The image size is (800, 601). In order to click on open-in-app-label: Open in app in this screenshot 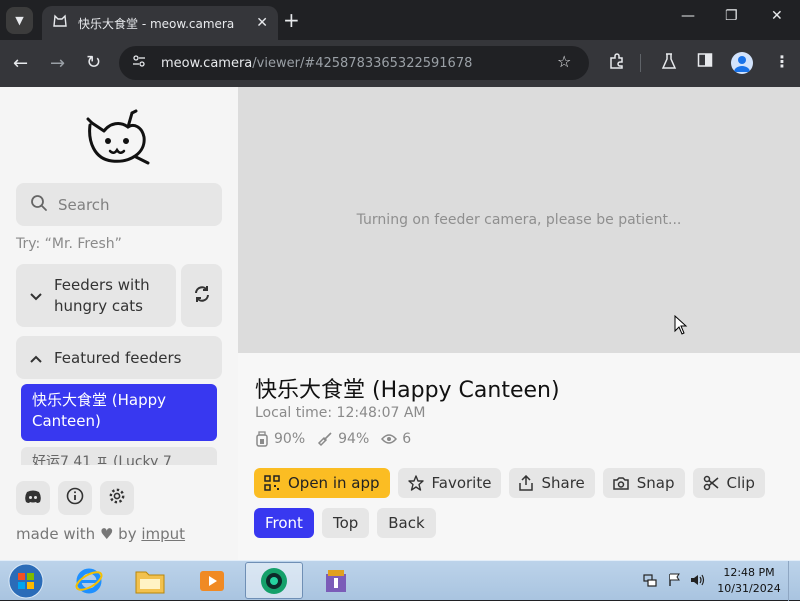, I will do `click(334, 483)`.